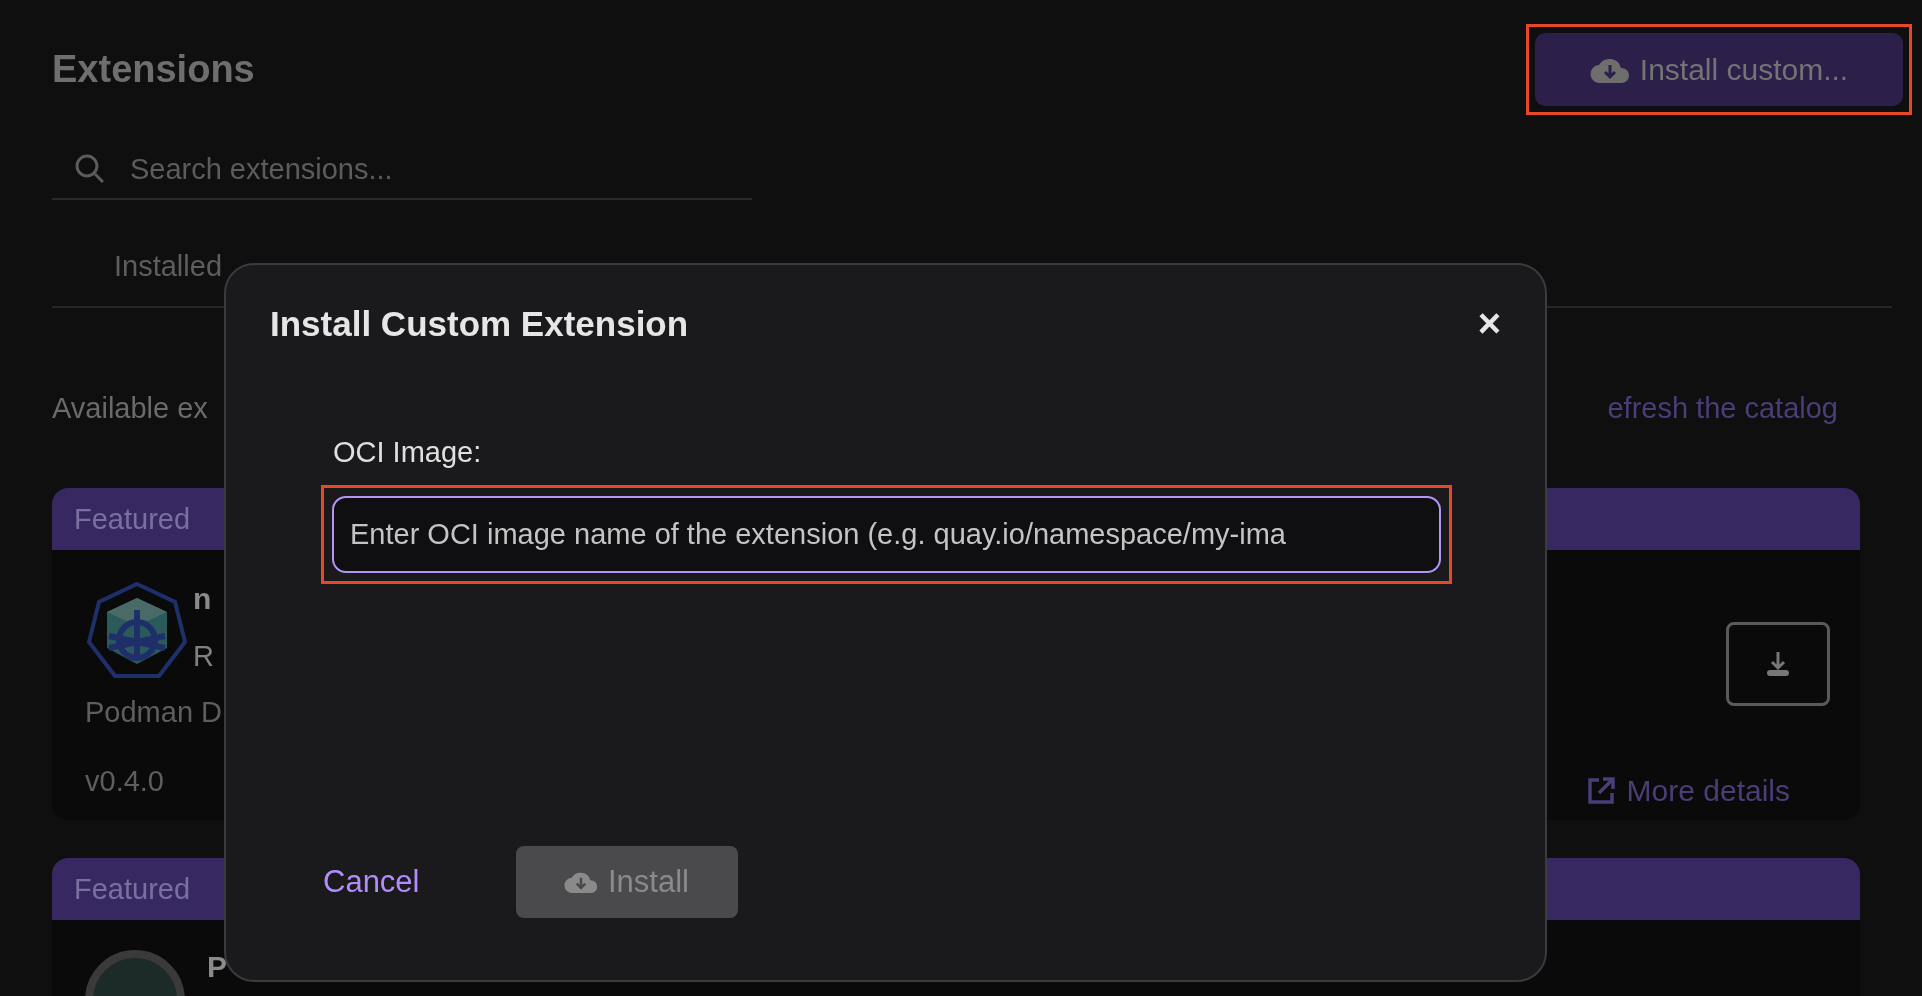 The width and height of the screenshot is (1922, 996). I want to click on dialog-title: Install Custom Extension, so click(479, 323).